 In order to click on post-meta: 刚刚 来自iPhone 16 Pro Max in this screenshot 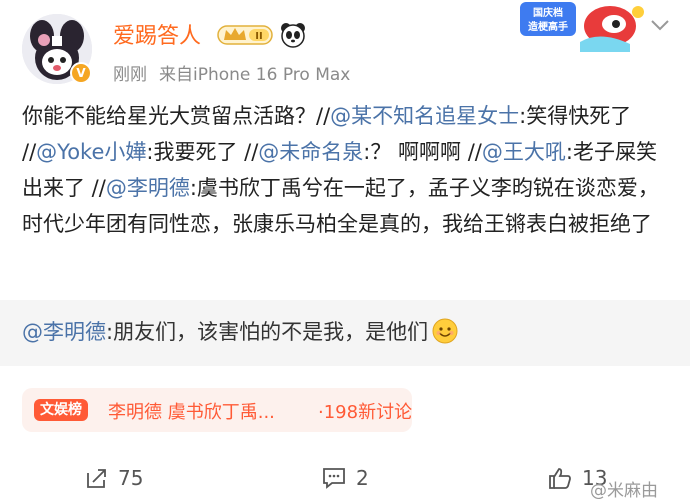, I will do `click(237, 72)`.